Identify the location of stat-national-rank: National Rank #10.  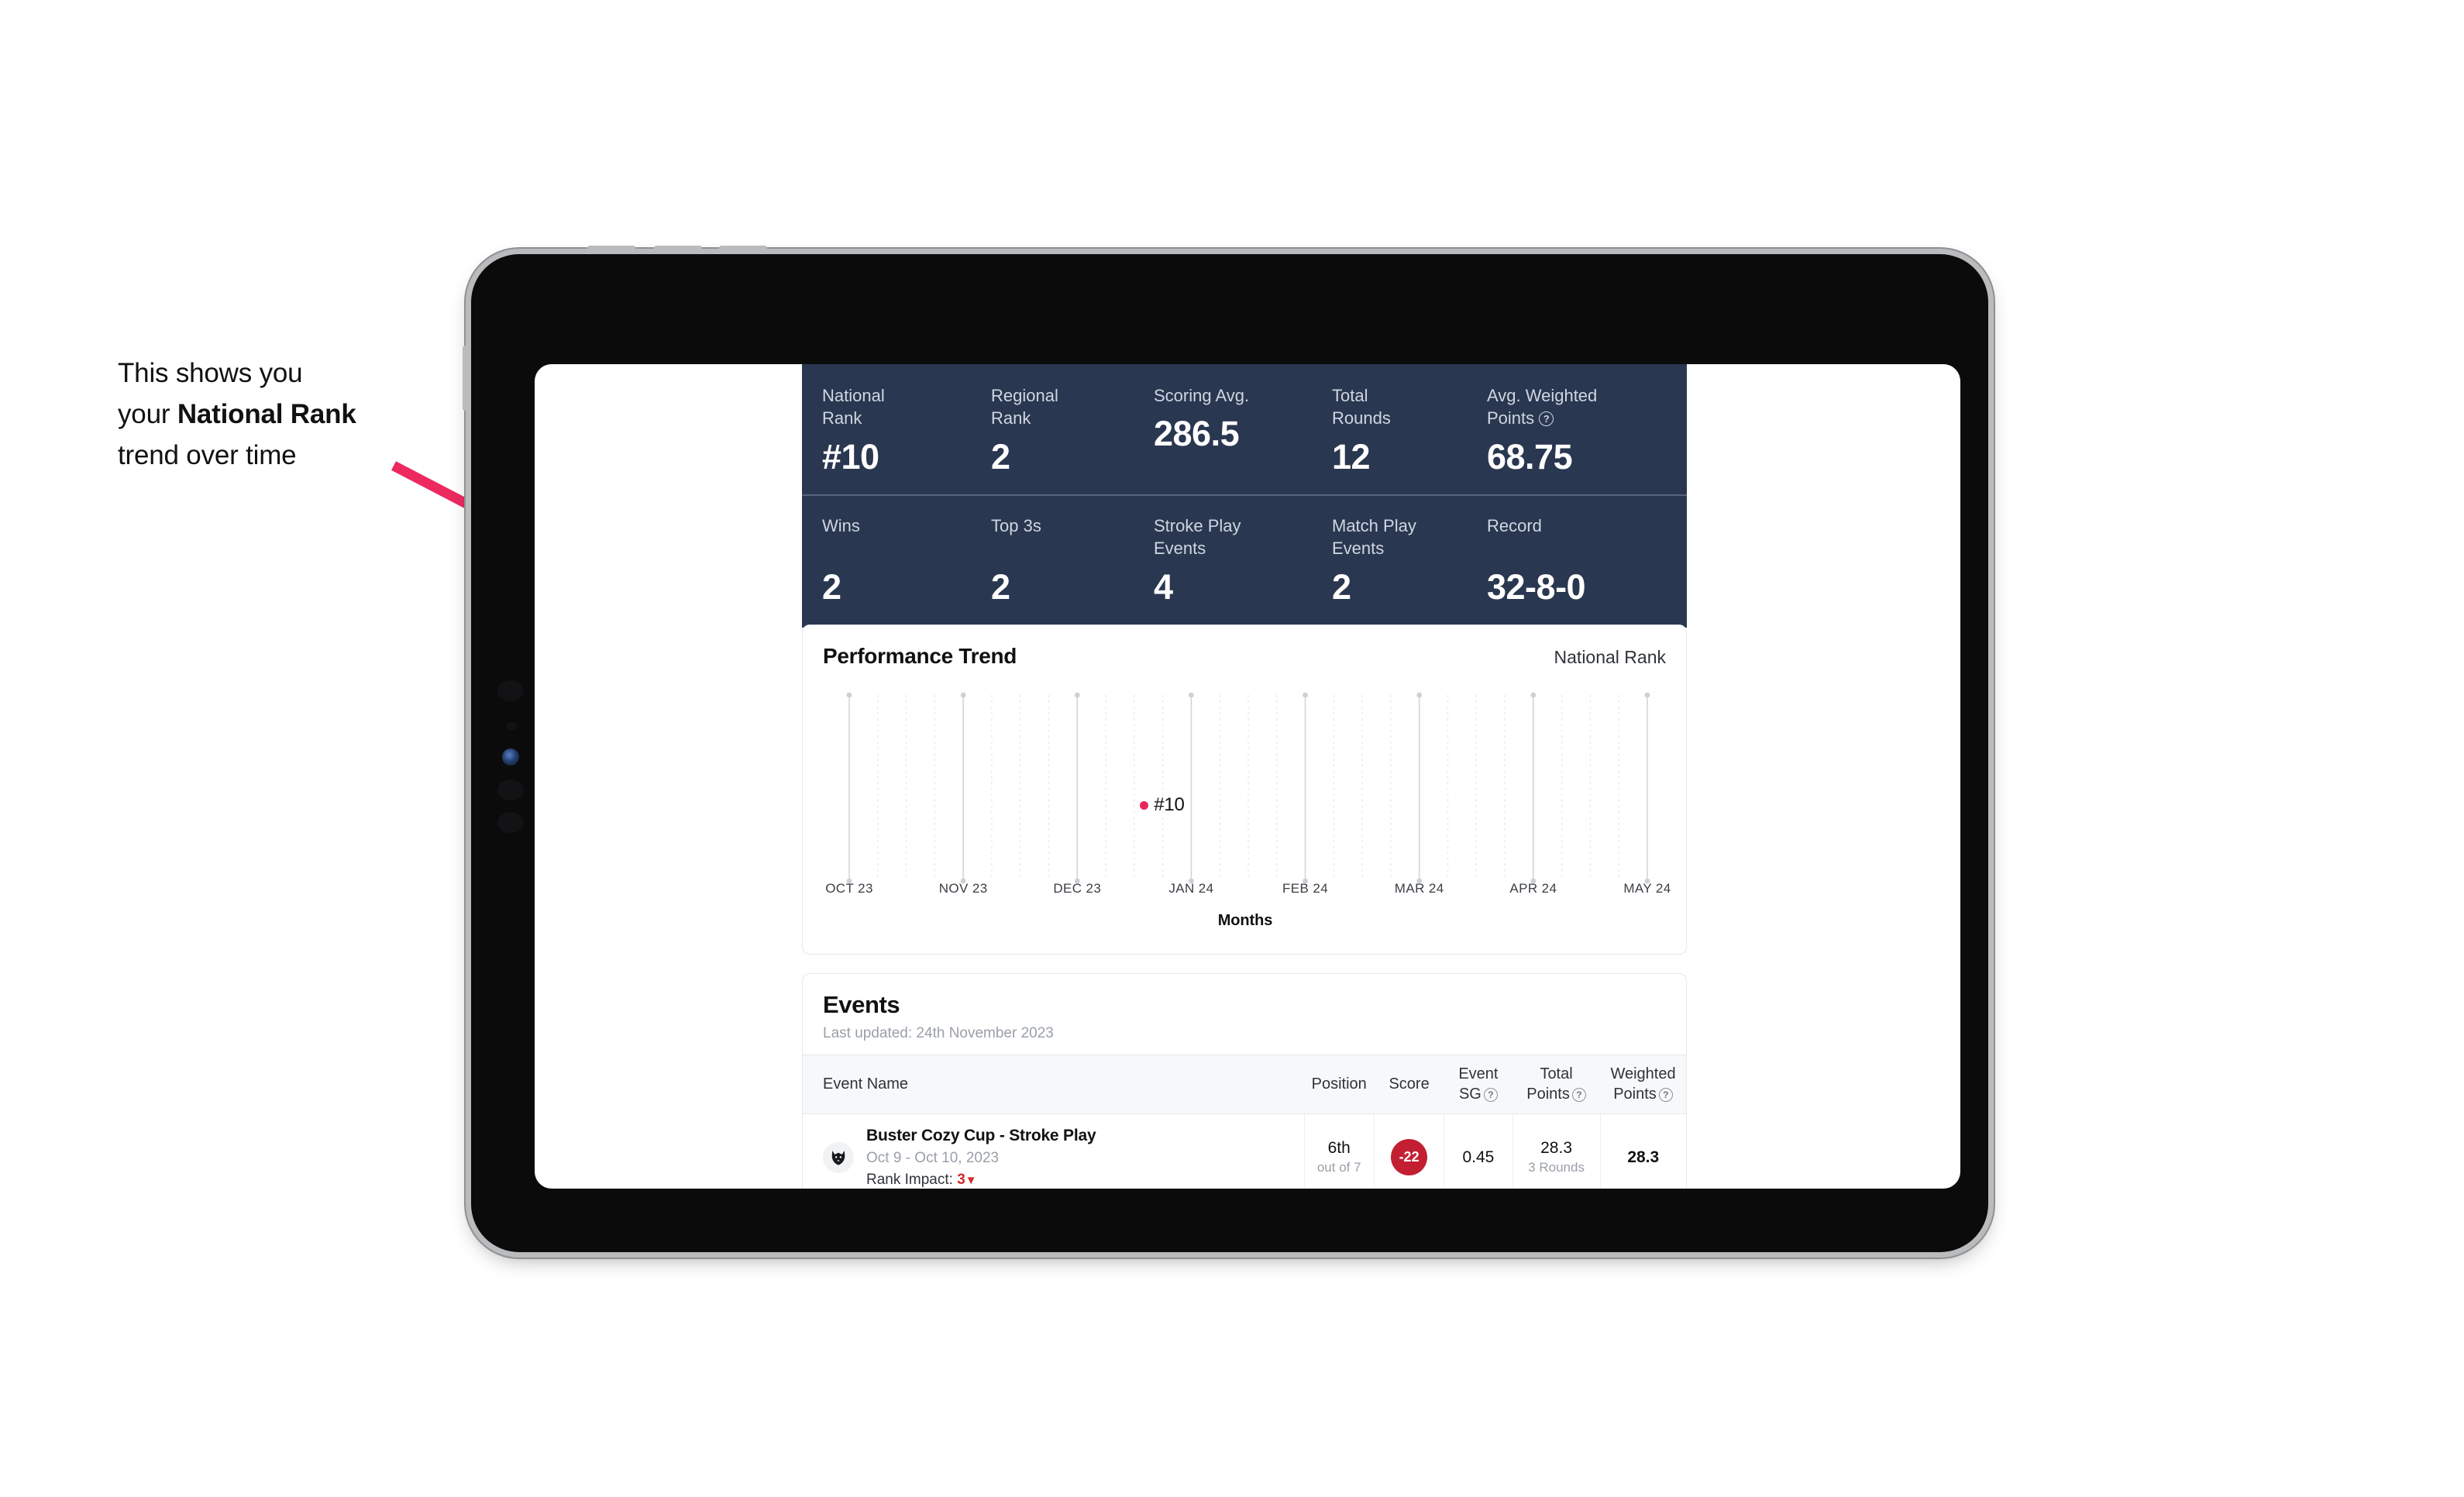
(886, 431).